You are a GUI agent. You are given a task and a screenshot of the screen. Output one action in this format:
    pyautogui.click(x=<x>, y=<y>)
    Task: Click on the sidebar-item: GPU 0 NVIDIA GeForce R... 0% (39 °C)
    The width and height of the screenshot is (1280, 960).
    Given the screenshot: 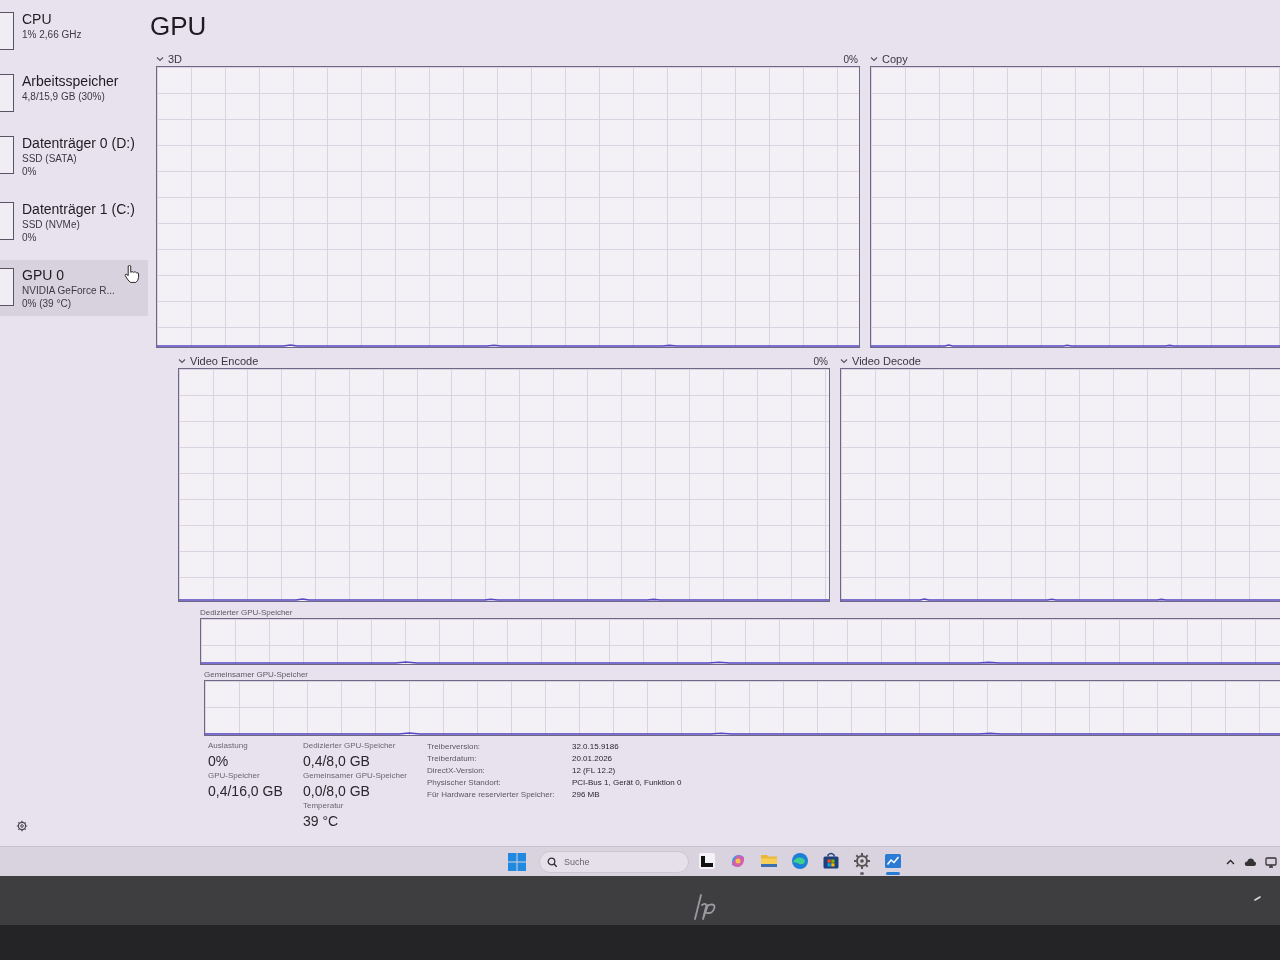 What is the action you would take?
    pyautogui.click(x=74, y=288)
    